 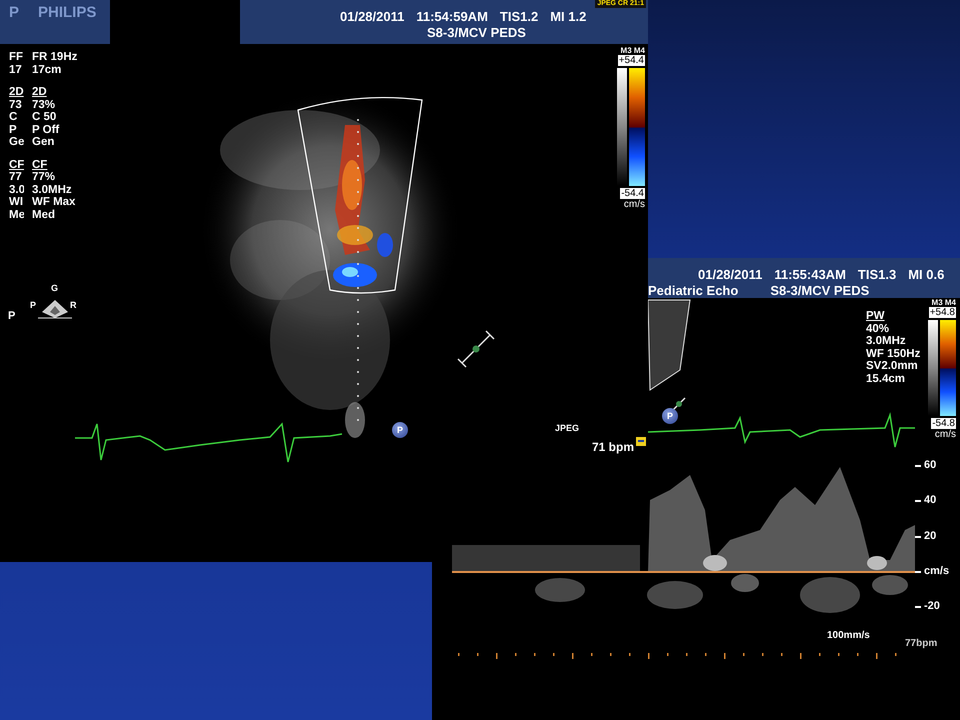 I want to click on setting-text: WF 150Hz, so click(x=893, y=354).